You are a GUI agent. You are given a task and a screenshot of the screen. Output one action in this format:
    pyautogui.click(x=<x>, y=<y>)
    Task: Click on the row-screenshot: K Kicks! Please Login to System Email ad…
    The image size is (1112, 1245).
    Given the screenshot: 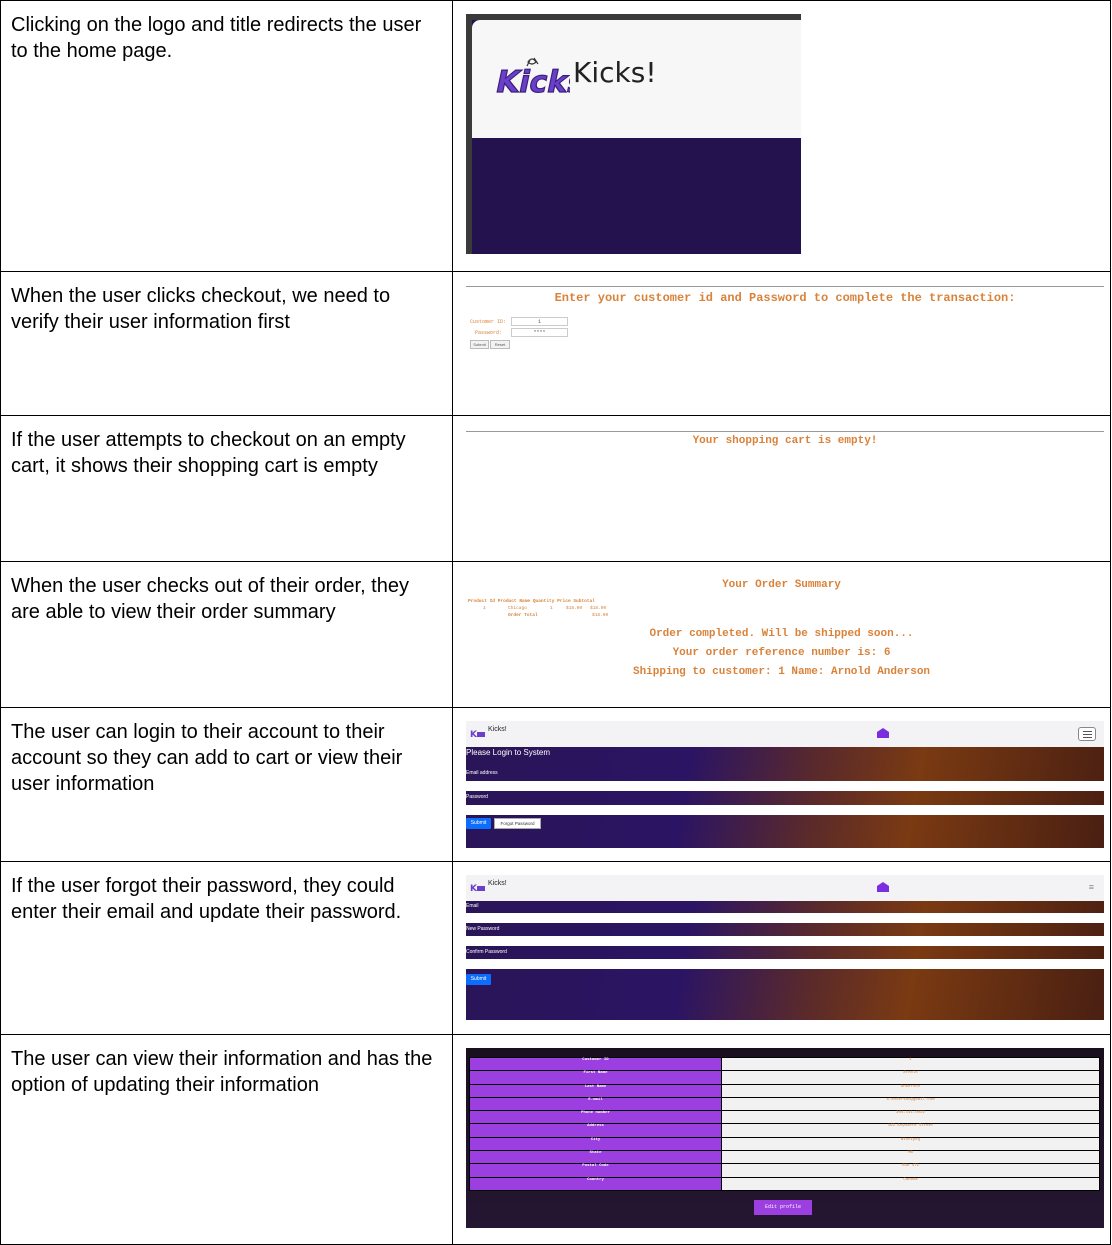 What is the action you would take?
    pyautogui.click(x=781, y=784)
    